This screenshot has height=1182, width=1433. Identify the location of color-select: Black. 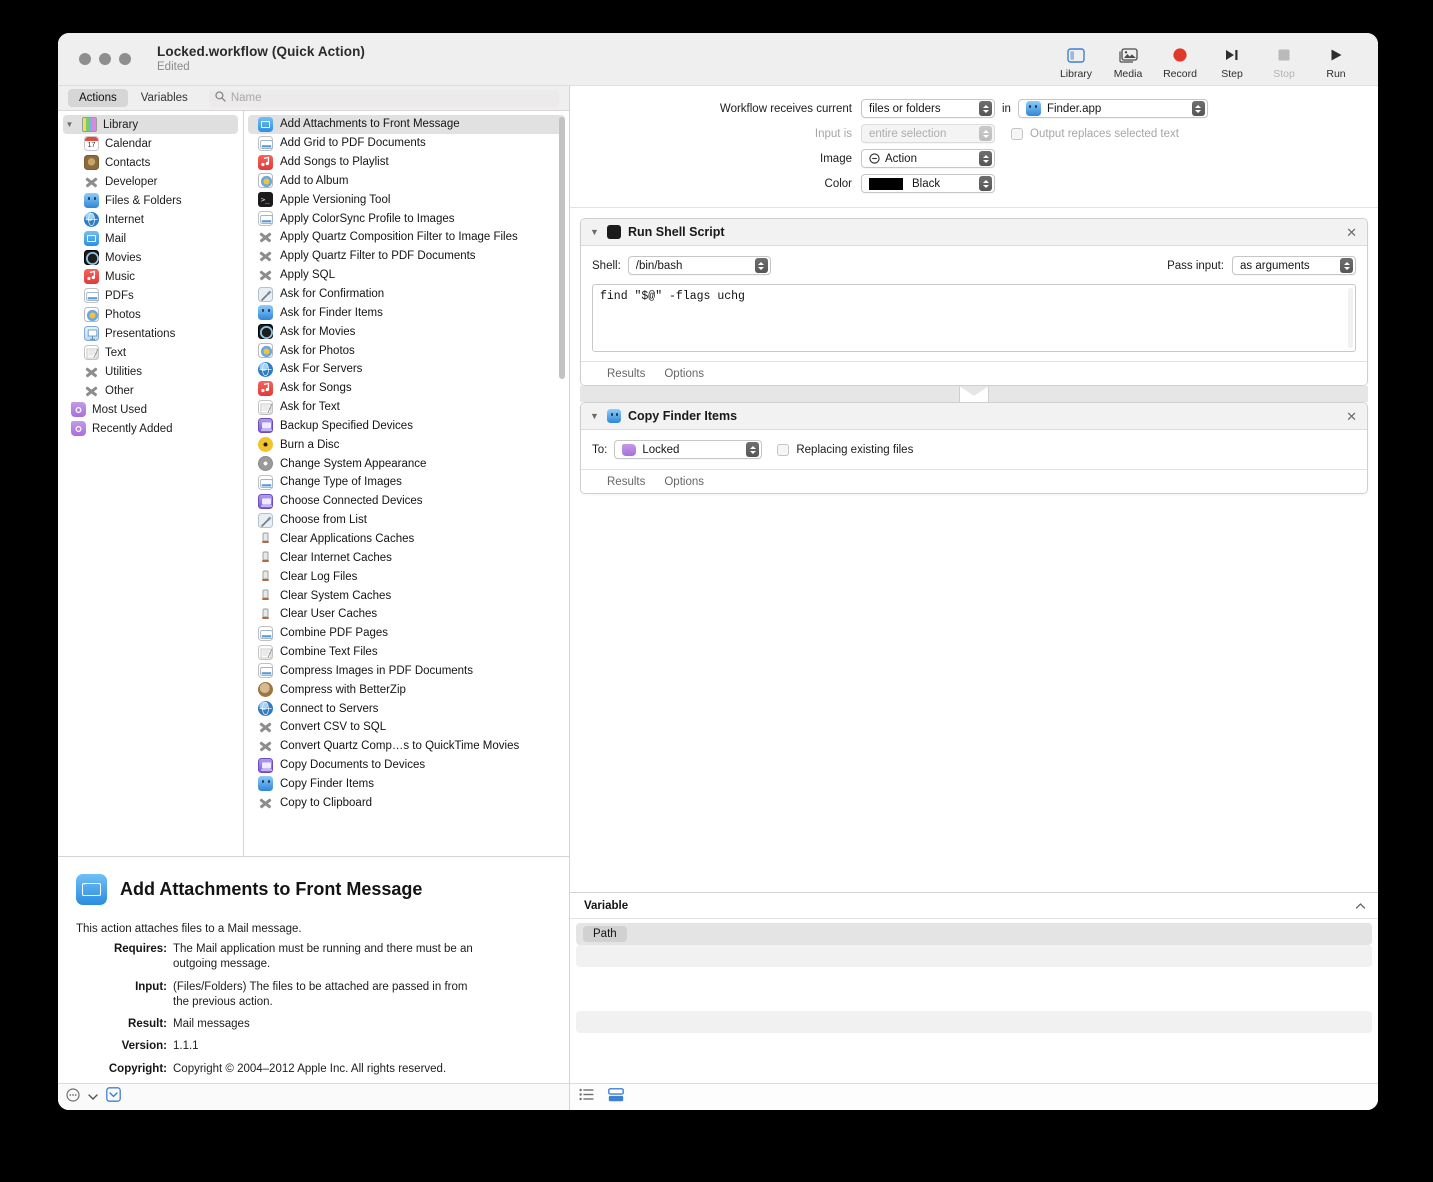
(928, 183).